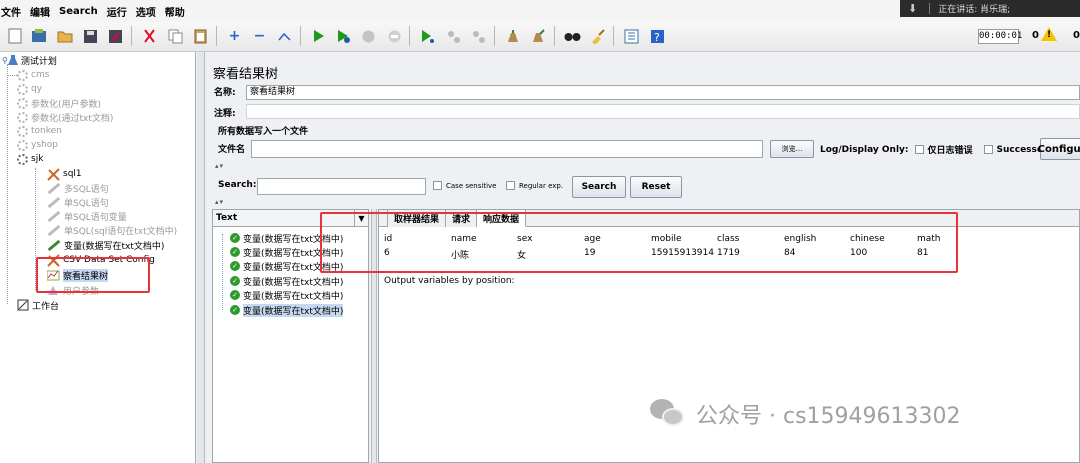  What do you see at coordinates (657, 36) in the screenshot?
I see `help-icon: ?` at bounding box center [657, 36].